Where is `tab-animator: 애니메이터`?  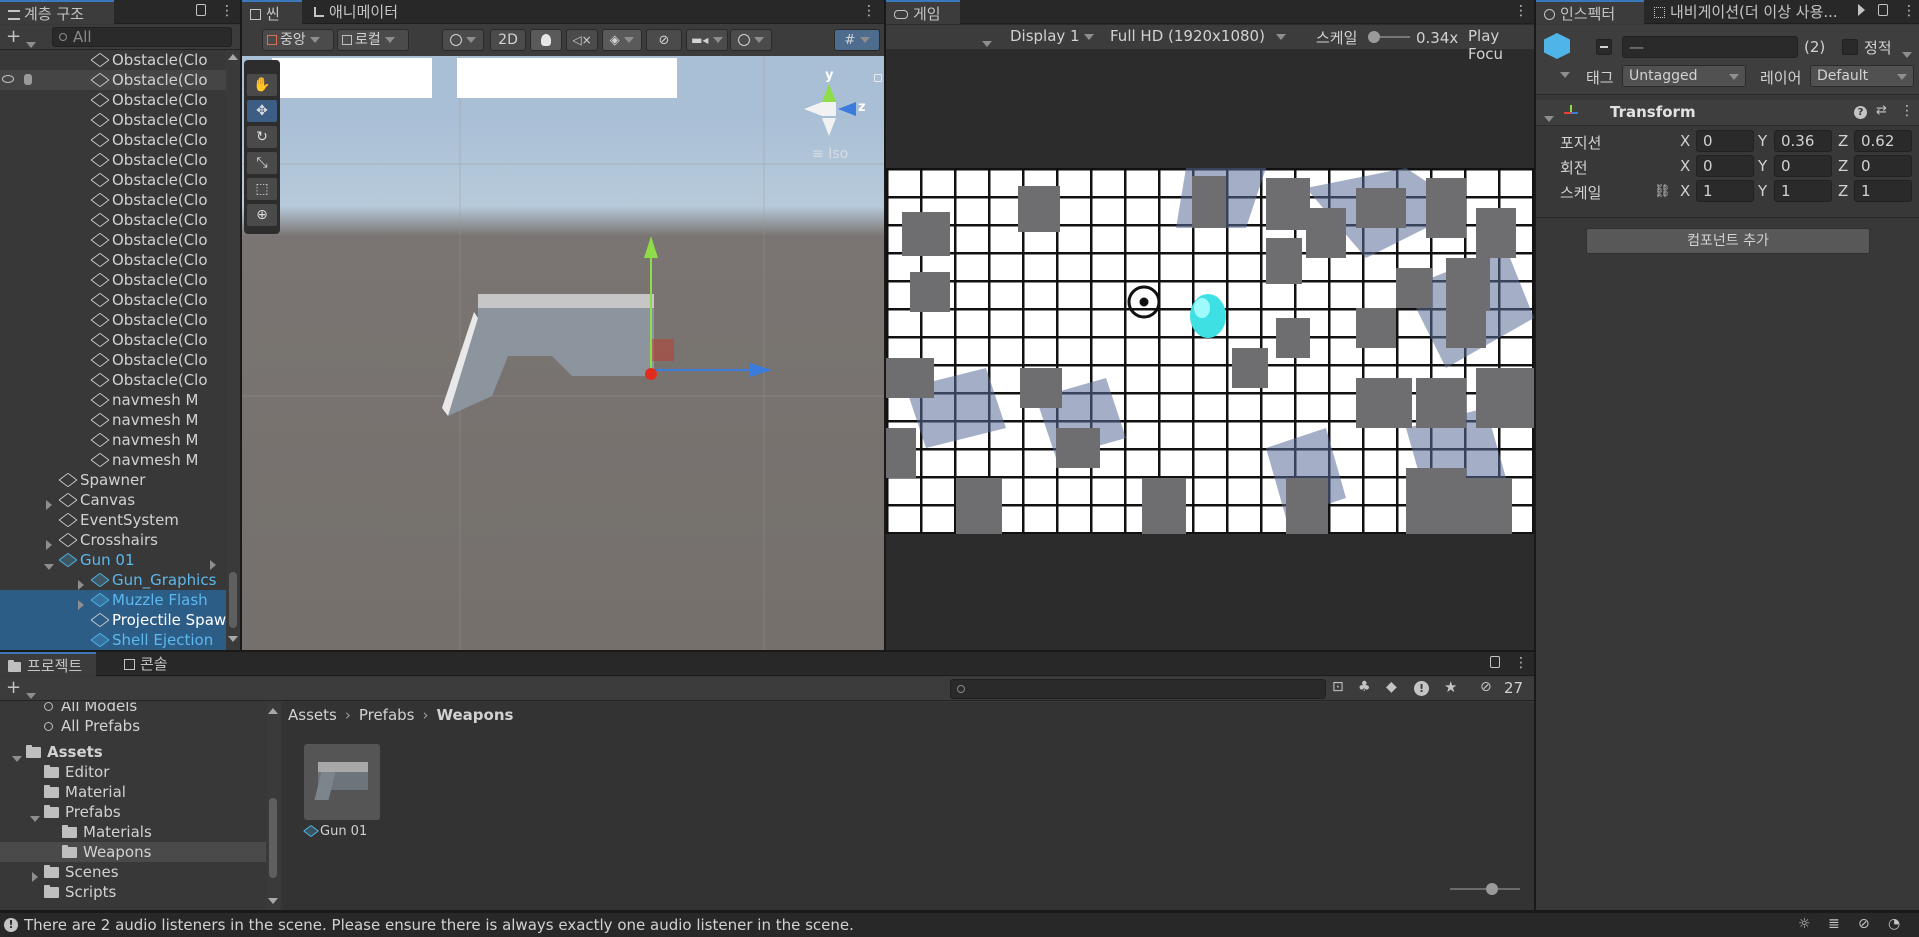 tab-animator: 애니메이터 is located at coordinates (356, 12).